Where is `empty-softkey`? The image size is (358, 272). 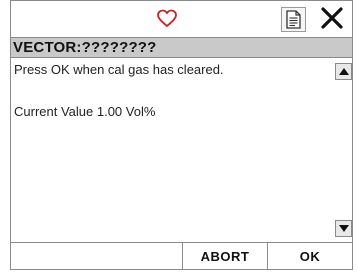
empty-softkey is located at coordinates (96, 256).